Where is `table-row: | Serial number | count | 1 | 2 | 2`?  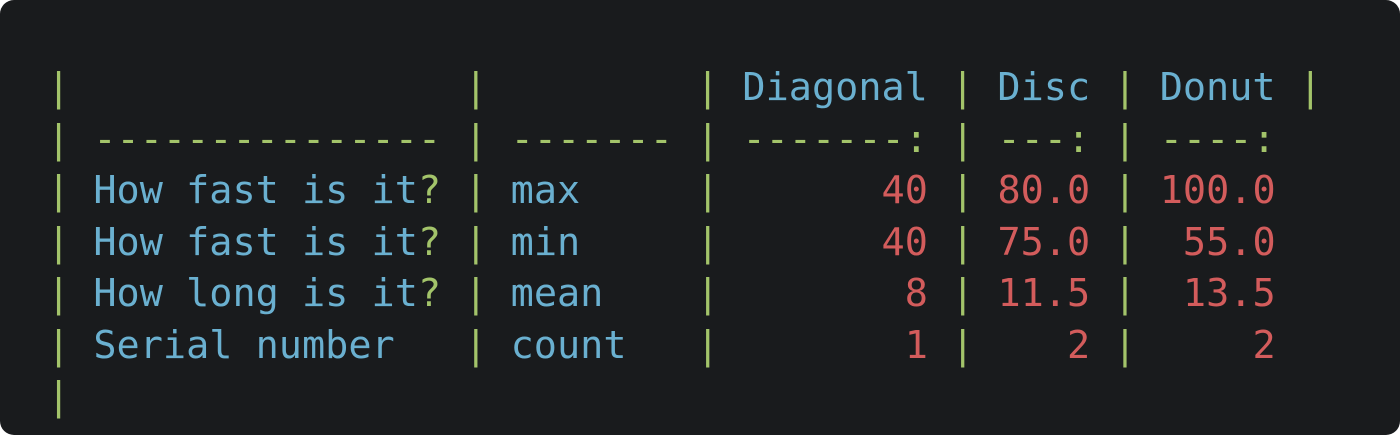 table-row: | Serial number | count | 1 | 2 | 2 is located at coordinates (684, 346).